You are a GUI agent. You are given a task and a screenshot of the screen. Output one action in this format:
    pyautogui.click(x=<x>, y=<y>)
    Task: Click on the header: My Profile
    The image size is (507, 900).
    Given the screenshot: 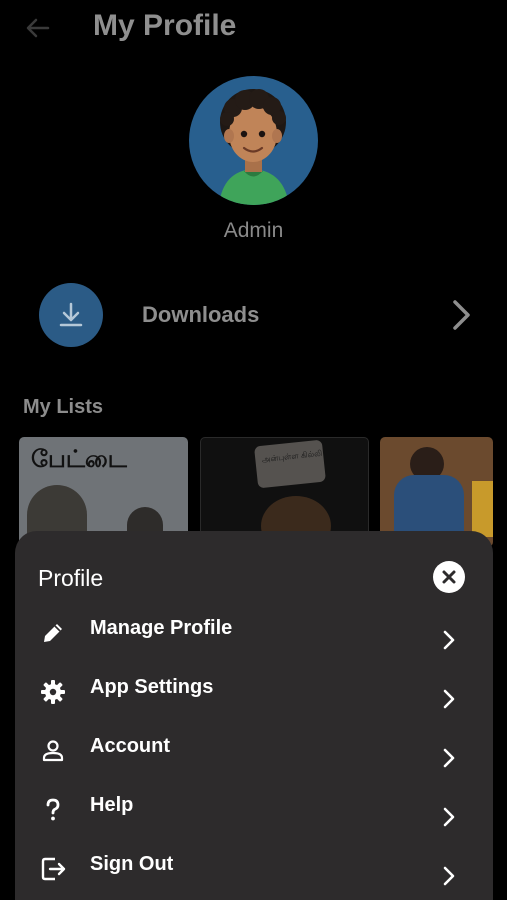 What is the action you would take?
    pyautogui.click(x=253, y=28)
    